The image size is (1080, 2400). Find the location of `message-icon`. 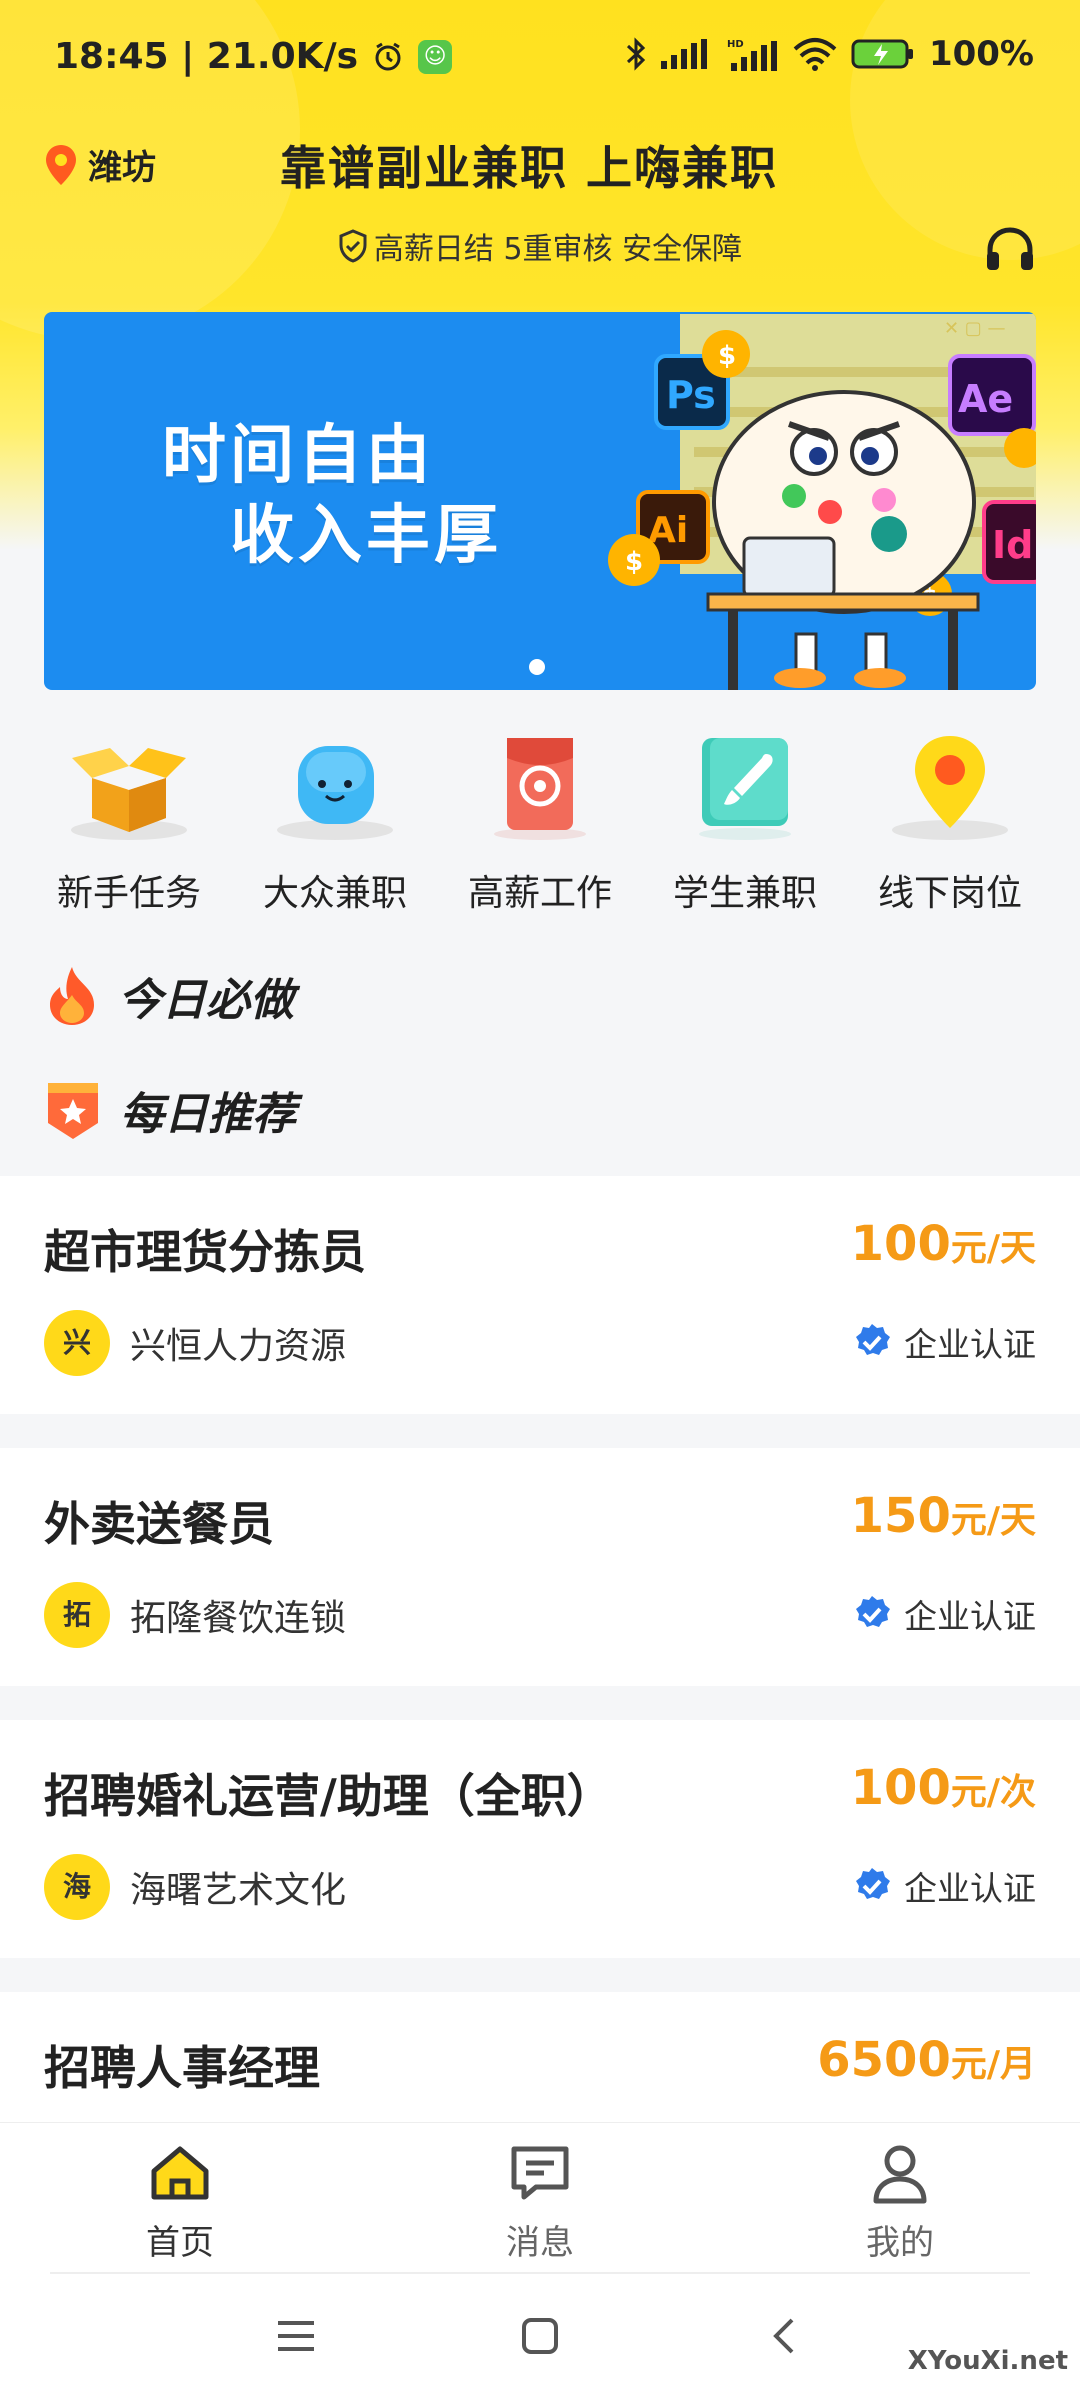

message-icon is located at coordinates (540, 2173).